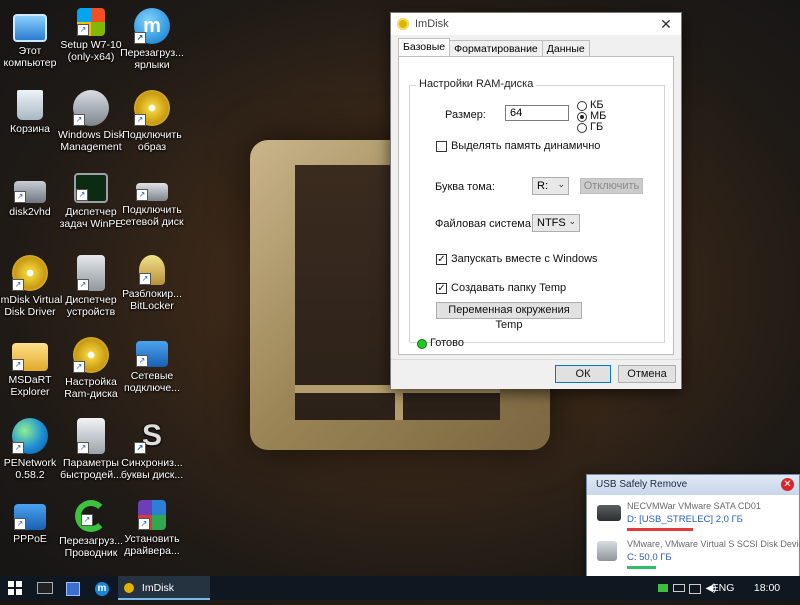 This screenshot has height=605, width=800. I want to click on desktop-icon-disk-management: ↗ Windows Disk Management, so click(91, 121).